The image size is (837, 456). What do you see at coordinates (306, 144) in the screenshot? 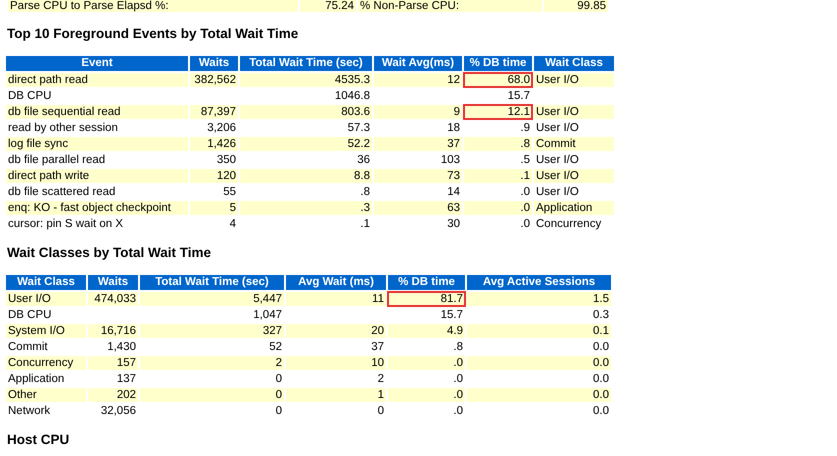
I see `table-cell: 52.2` at bounding box center [306, 144].